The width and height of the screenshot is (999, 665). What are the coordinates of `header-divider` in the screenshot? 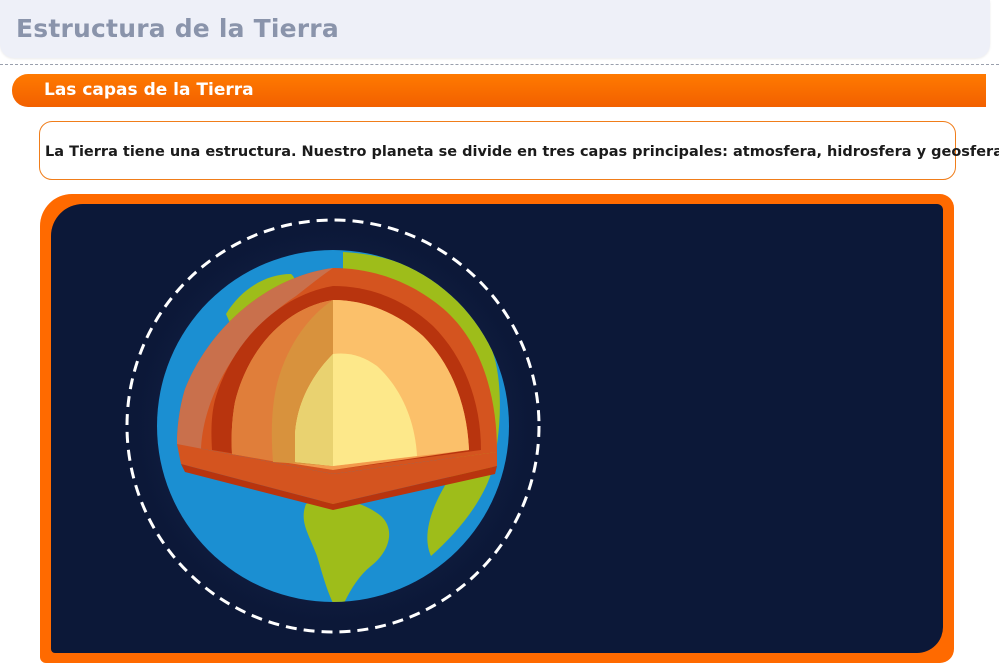 It's located at (499, 64).